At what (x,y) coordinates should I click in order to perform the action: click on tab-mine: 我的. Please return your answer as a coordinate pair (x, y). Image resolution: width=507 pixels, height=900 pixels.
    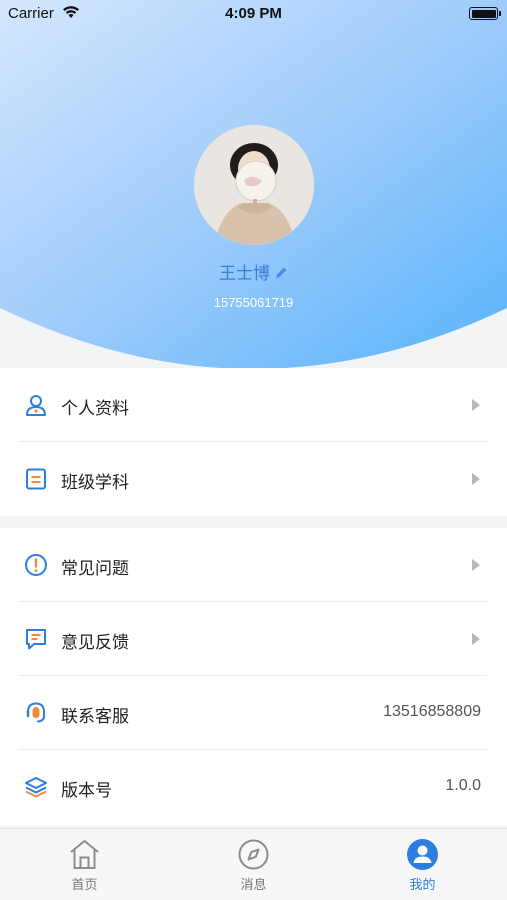
    Looking at the image, I should click on (422, 864).